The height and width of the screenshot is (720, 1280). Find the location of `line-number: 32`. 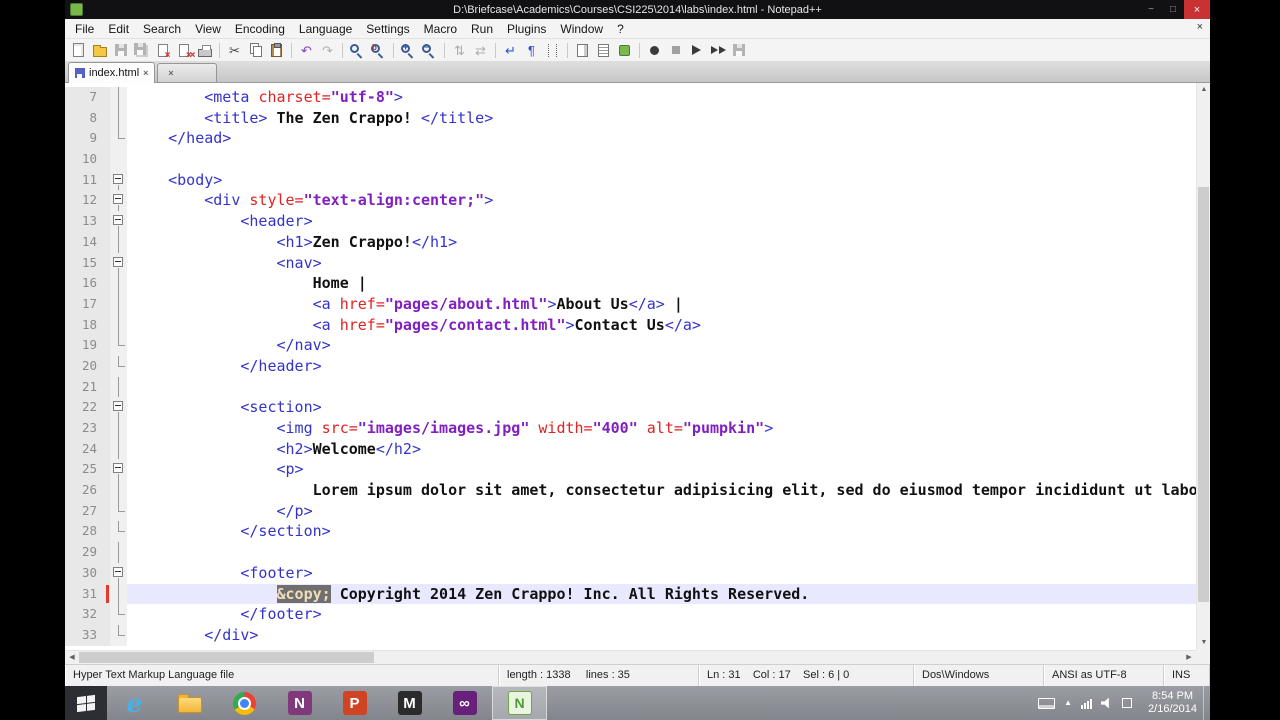

line-number: 32 is located at coordinates (85, 614).